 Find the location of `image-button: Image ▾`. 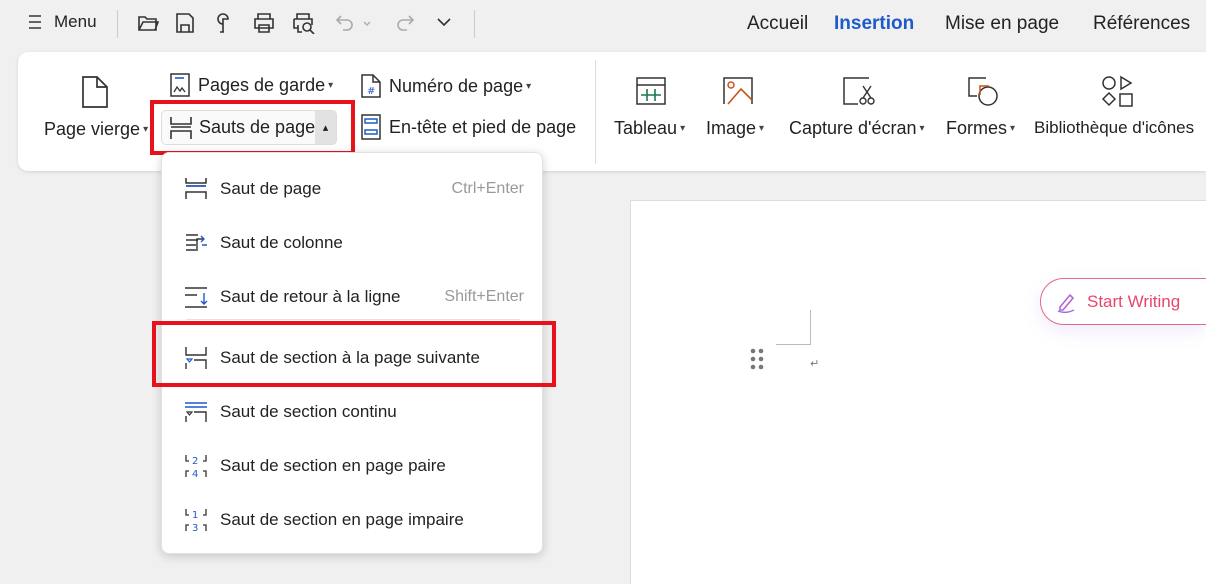

image-button: Image ▾ is located at coordinates (735, 108).